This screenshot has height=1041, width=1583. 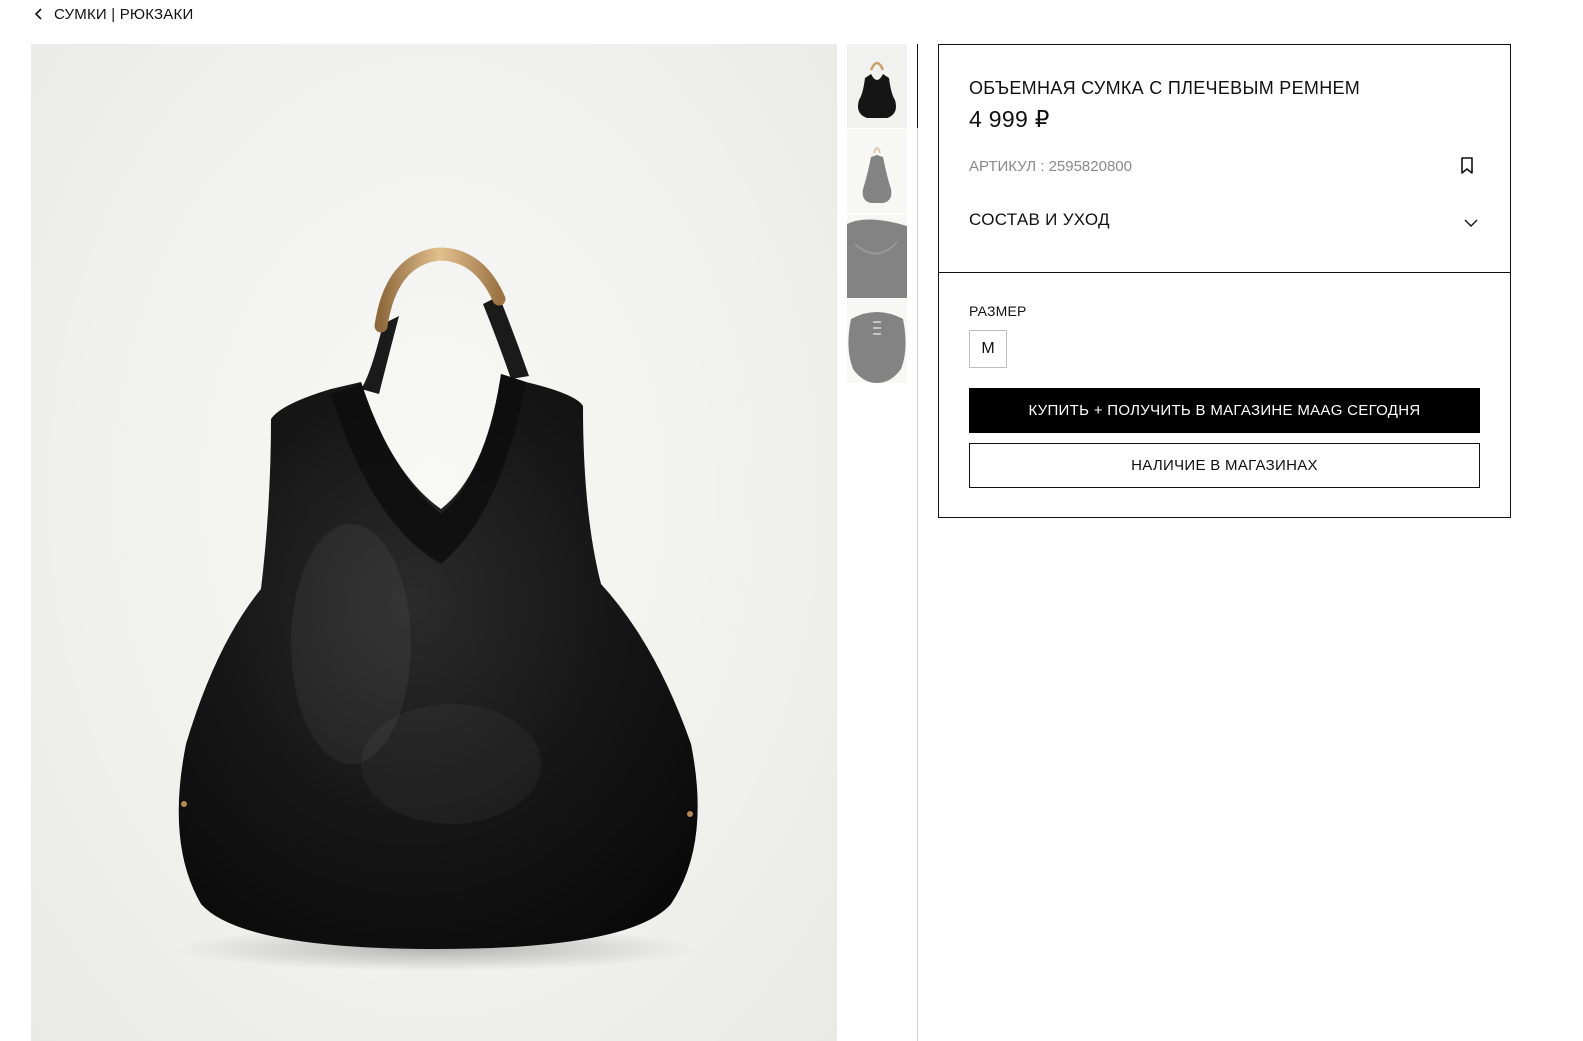 I want to click on composition-and-care-toggle: СОСТАВ И УХОД, so click(x=1224, y=220).